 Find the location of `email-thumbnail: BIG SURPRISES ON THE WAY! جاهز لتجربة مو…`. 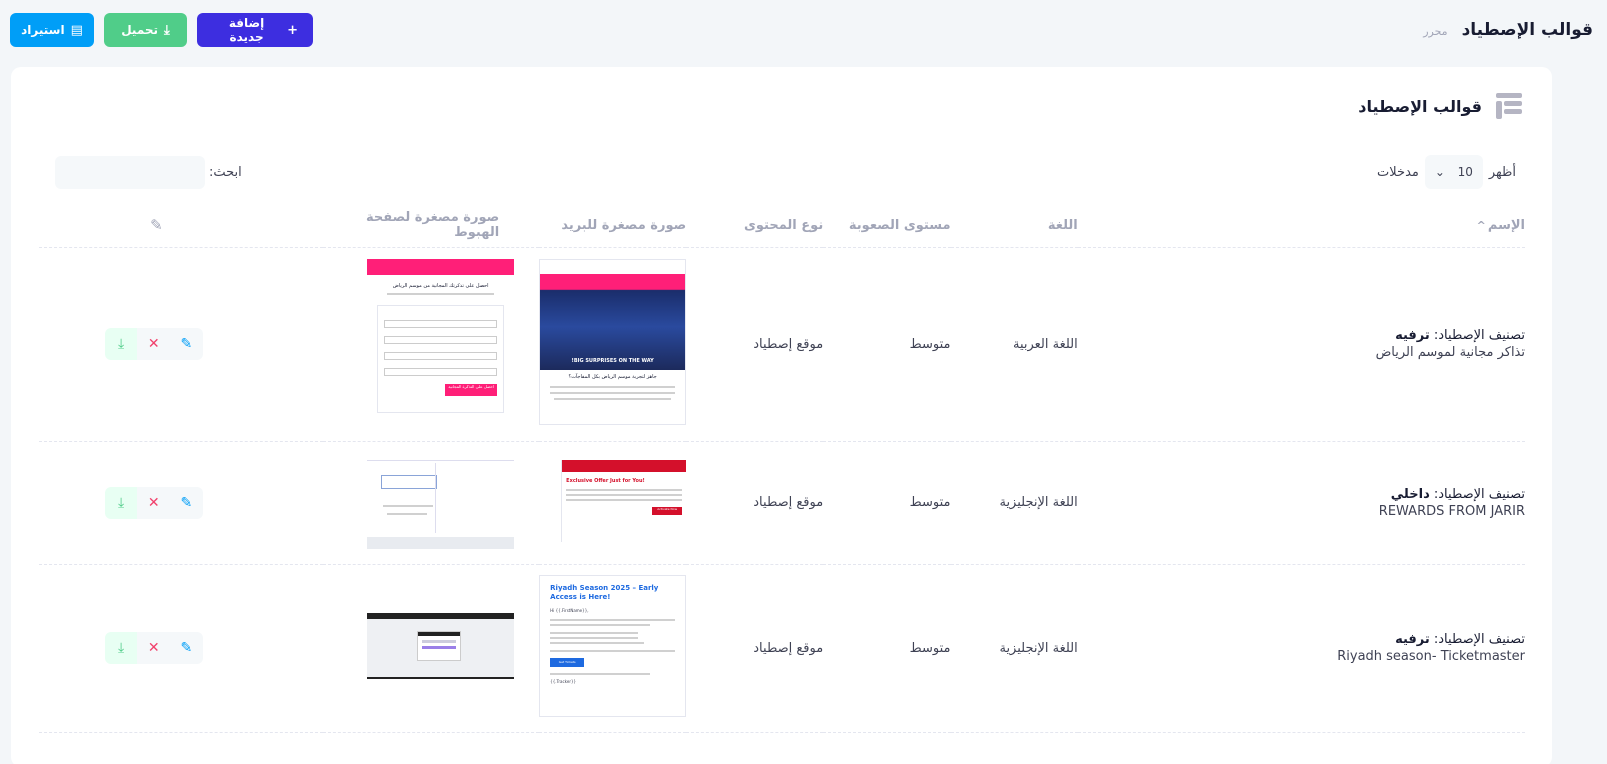

email-thumbnail: BIG SURPRISES ON THE WAY! جاهز لتجربة مو… is located at coordinates (613, 342).